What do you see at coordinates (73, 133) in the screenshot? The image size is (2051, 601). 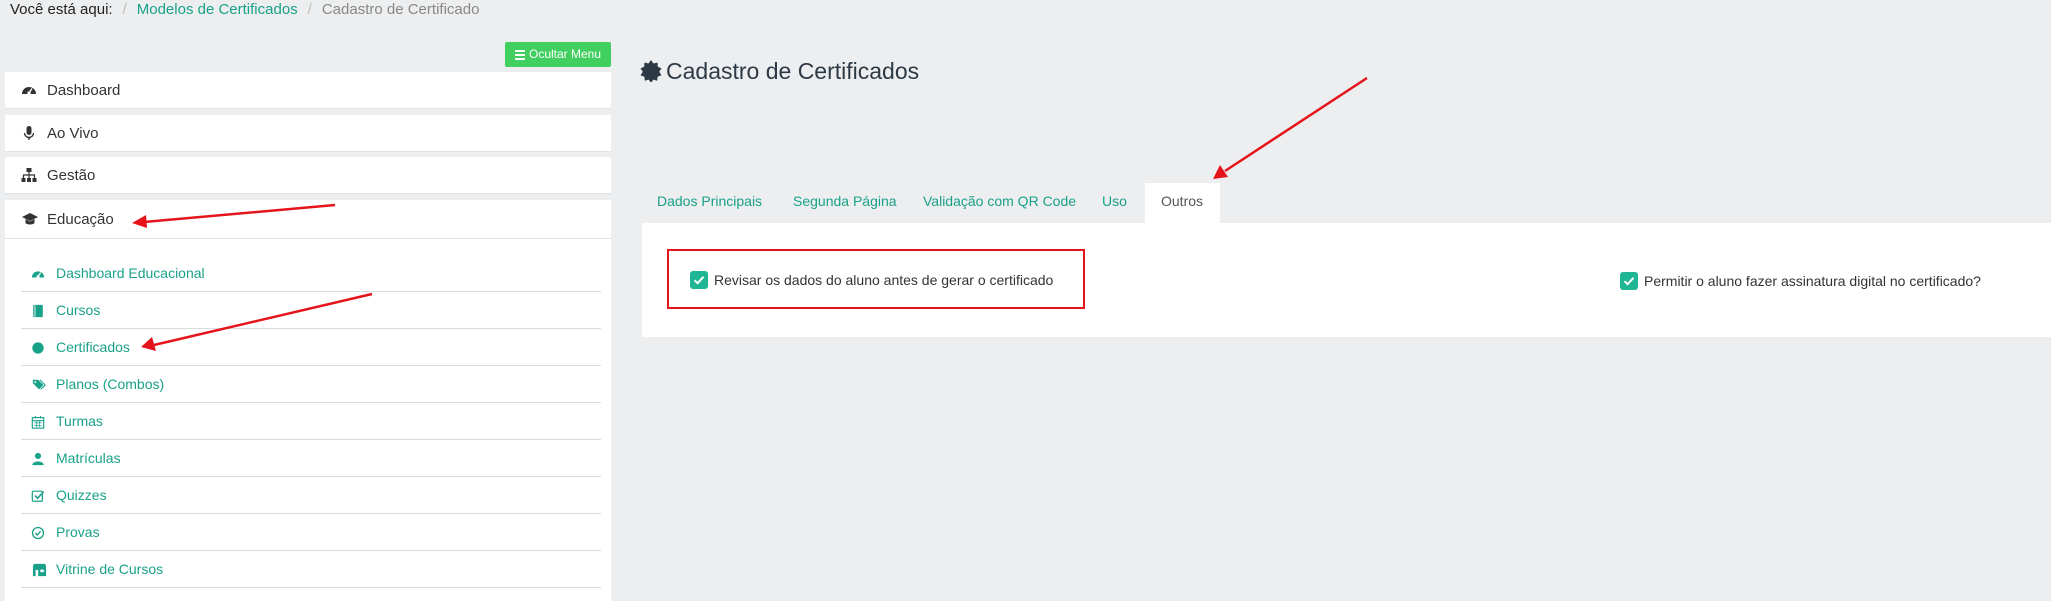 I see `sidebar-item-label: Ao Vivo` at bounding box center [73, 133].